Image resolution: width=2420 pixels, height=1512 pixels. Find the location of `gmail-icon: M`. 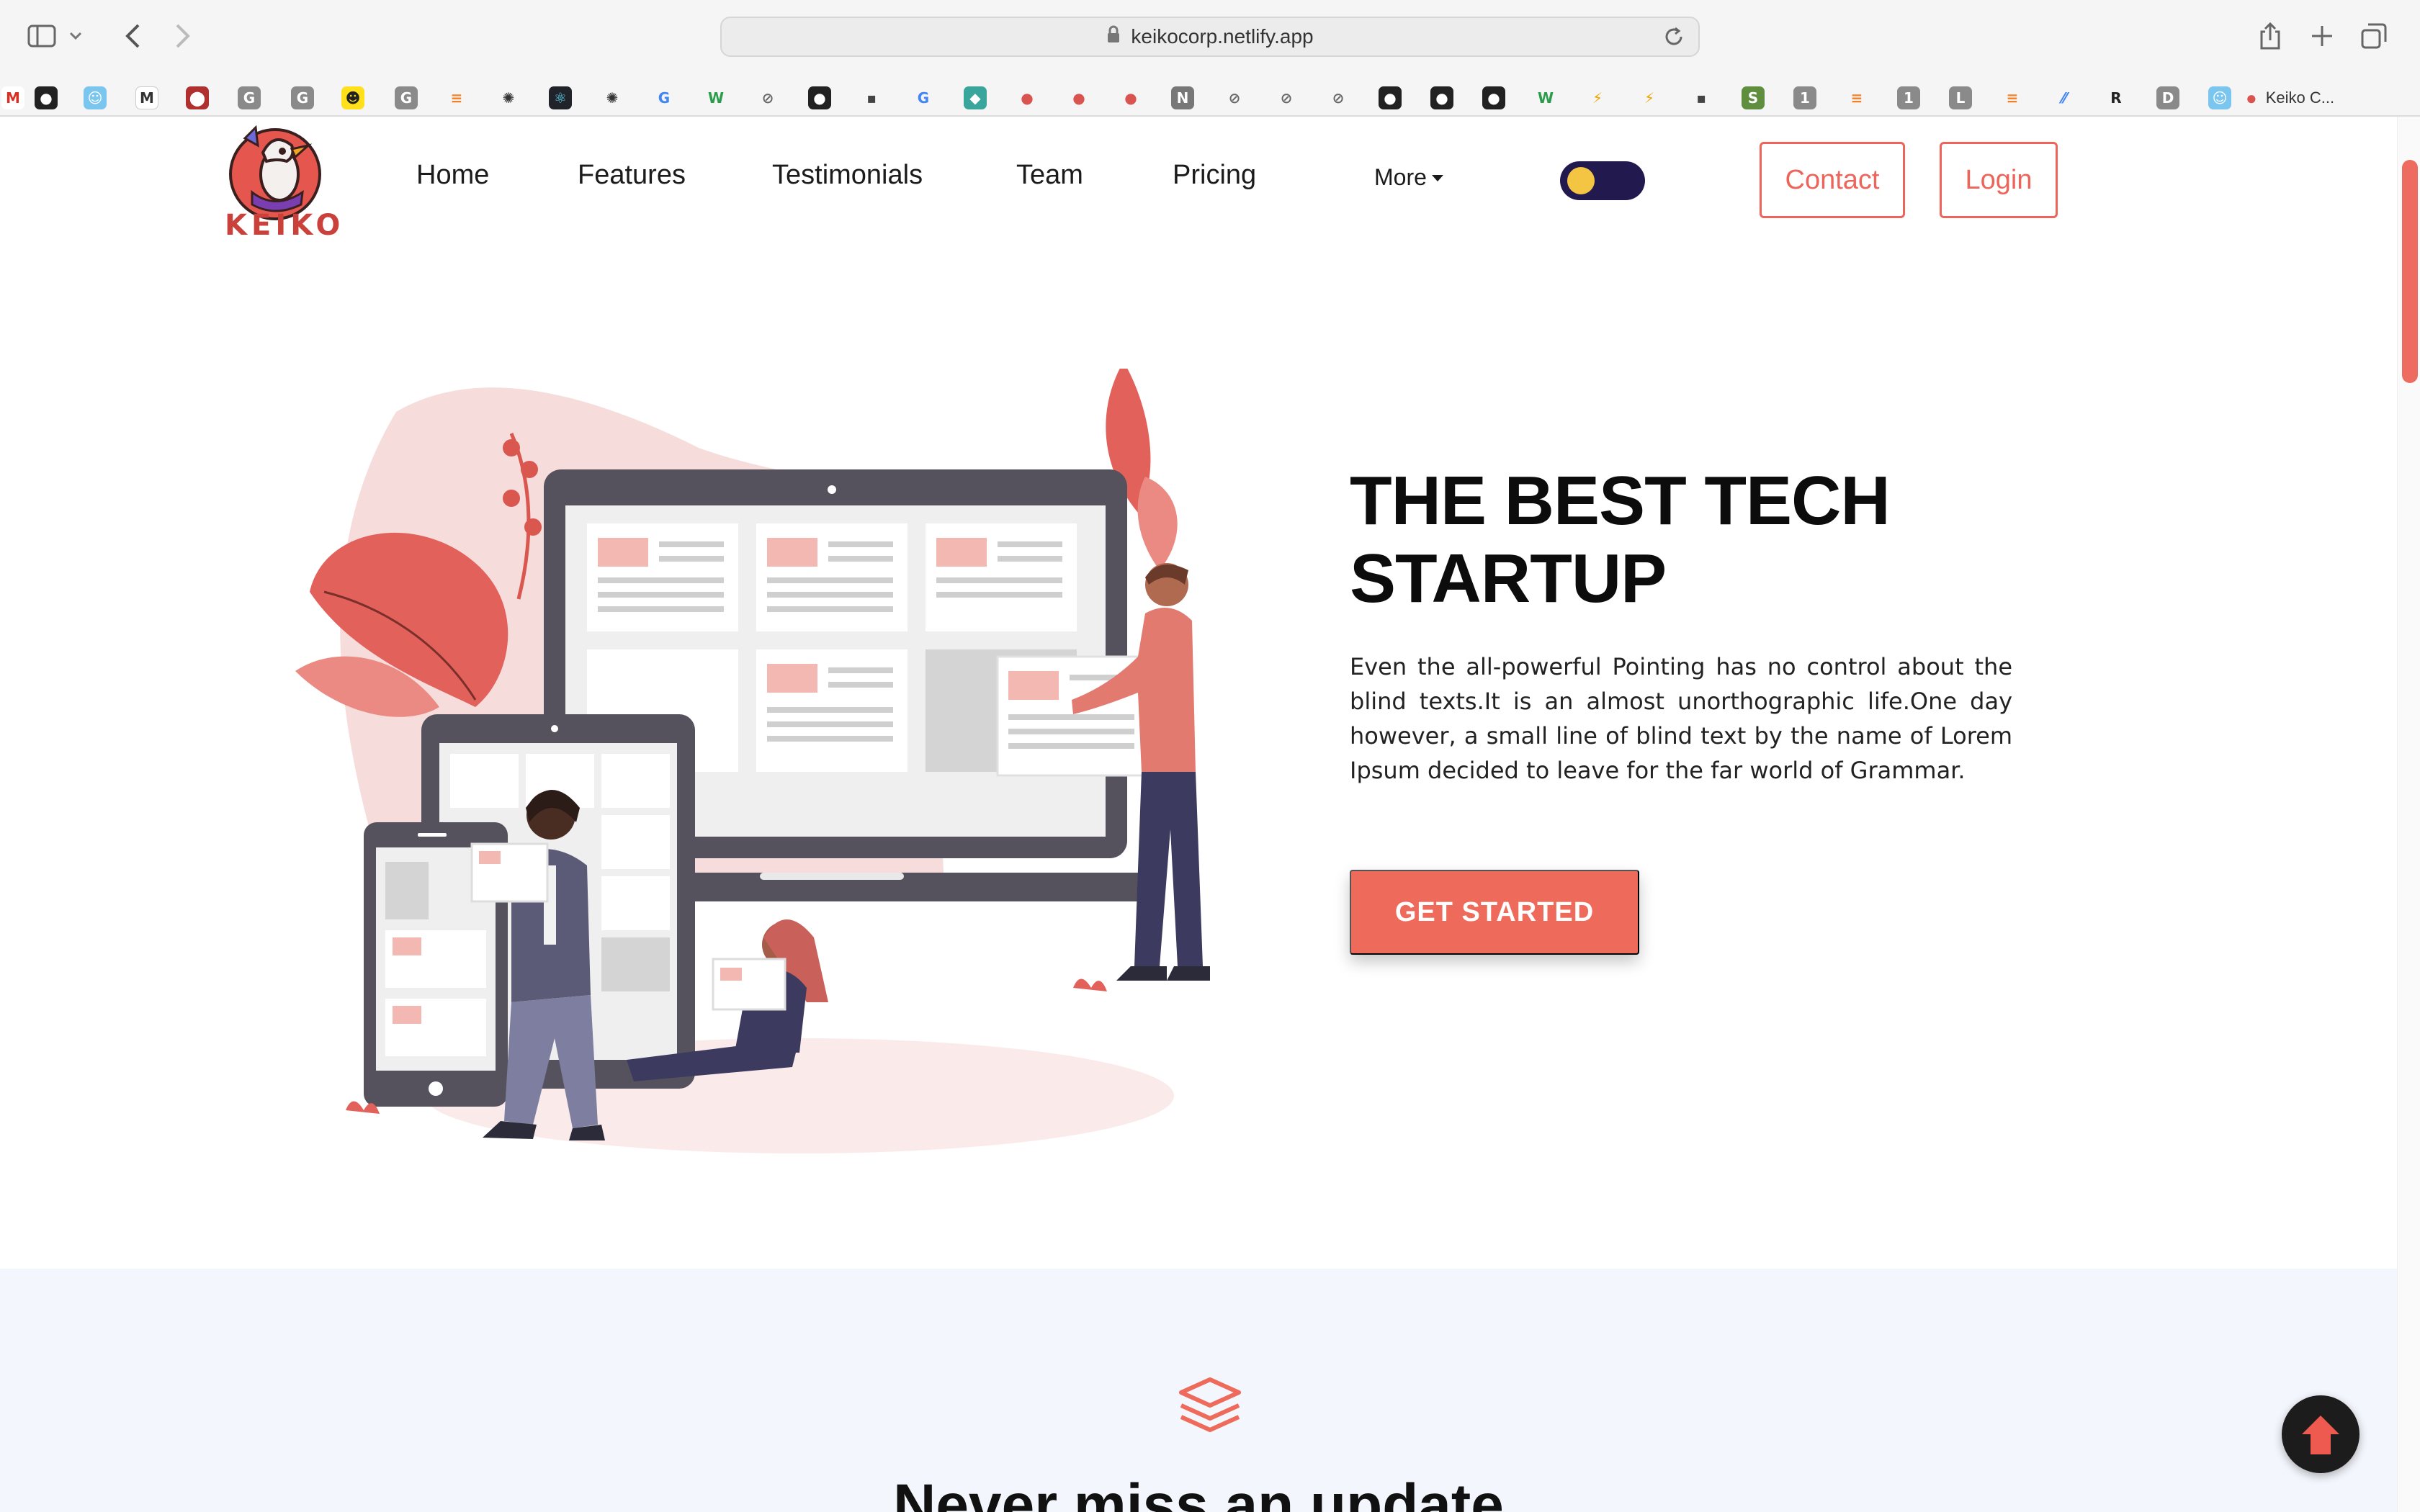

gmail-icon: M is located at coordinates (13, 97).